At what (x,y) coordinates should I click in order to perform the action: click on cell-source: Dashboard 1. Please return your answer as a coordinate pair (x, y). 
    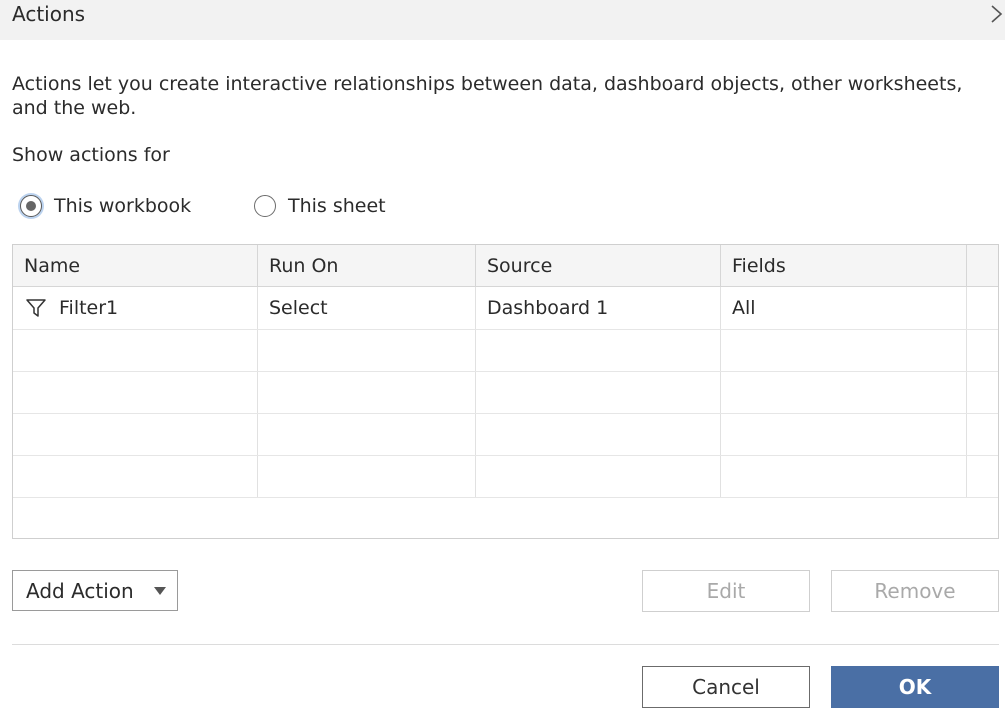
    Looking at the image, I should click on (548, 308).